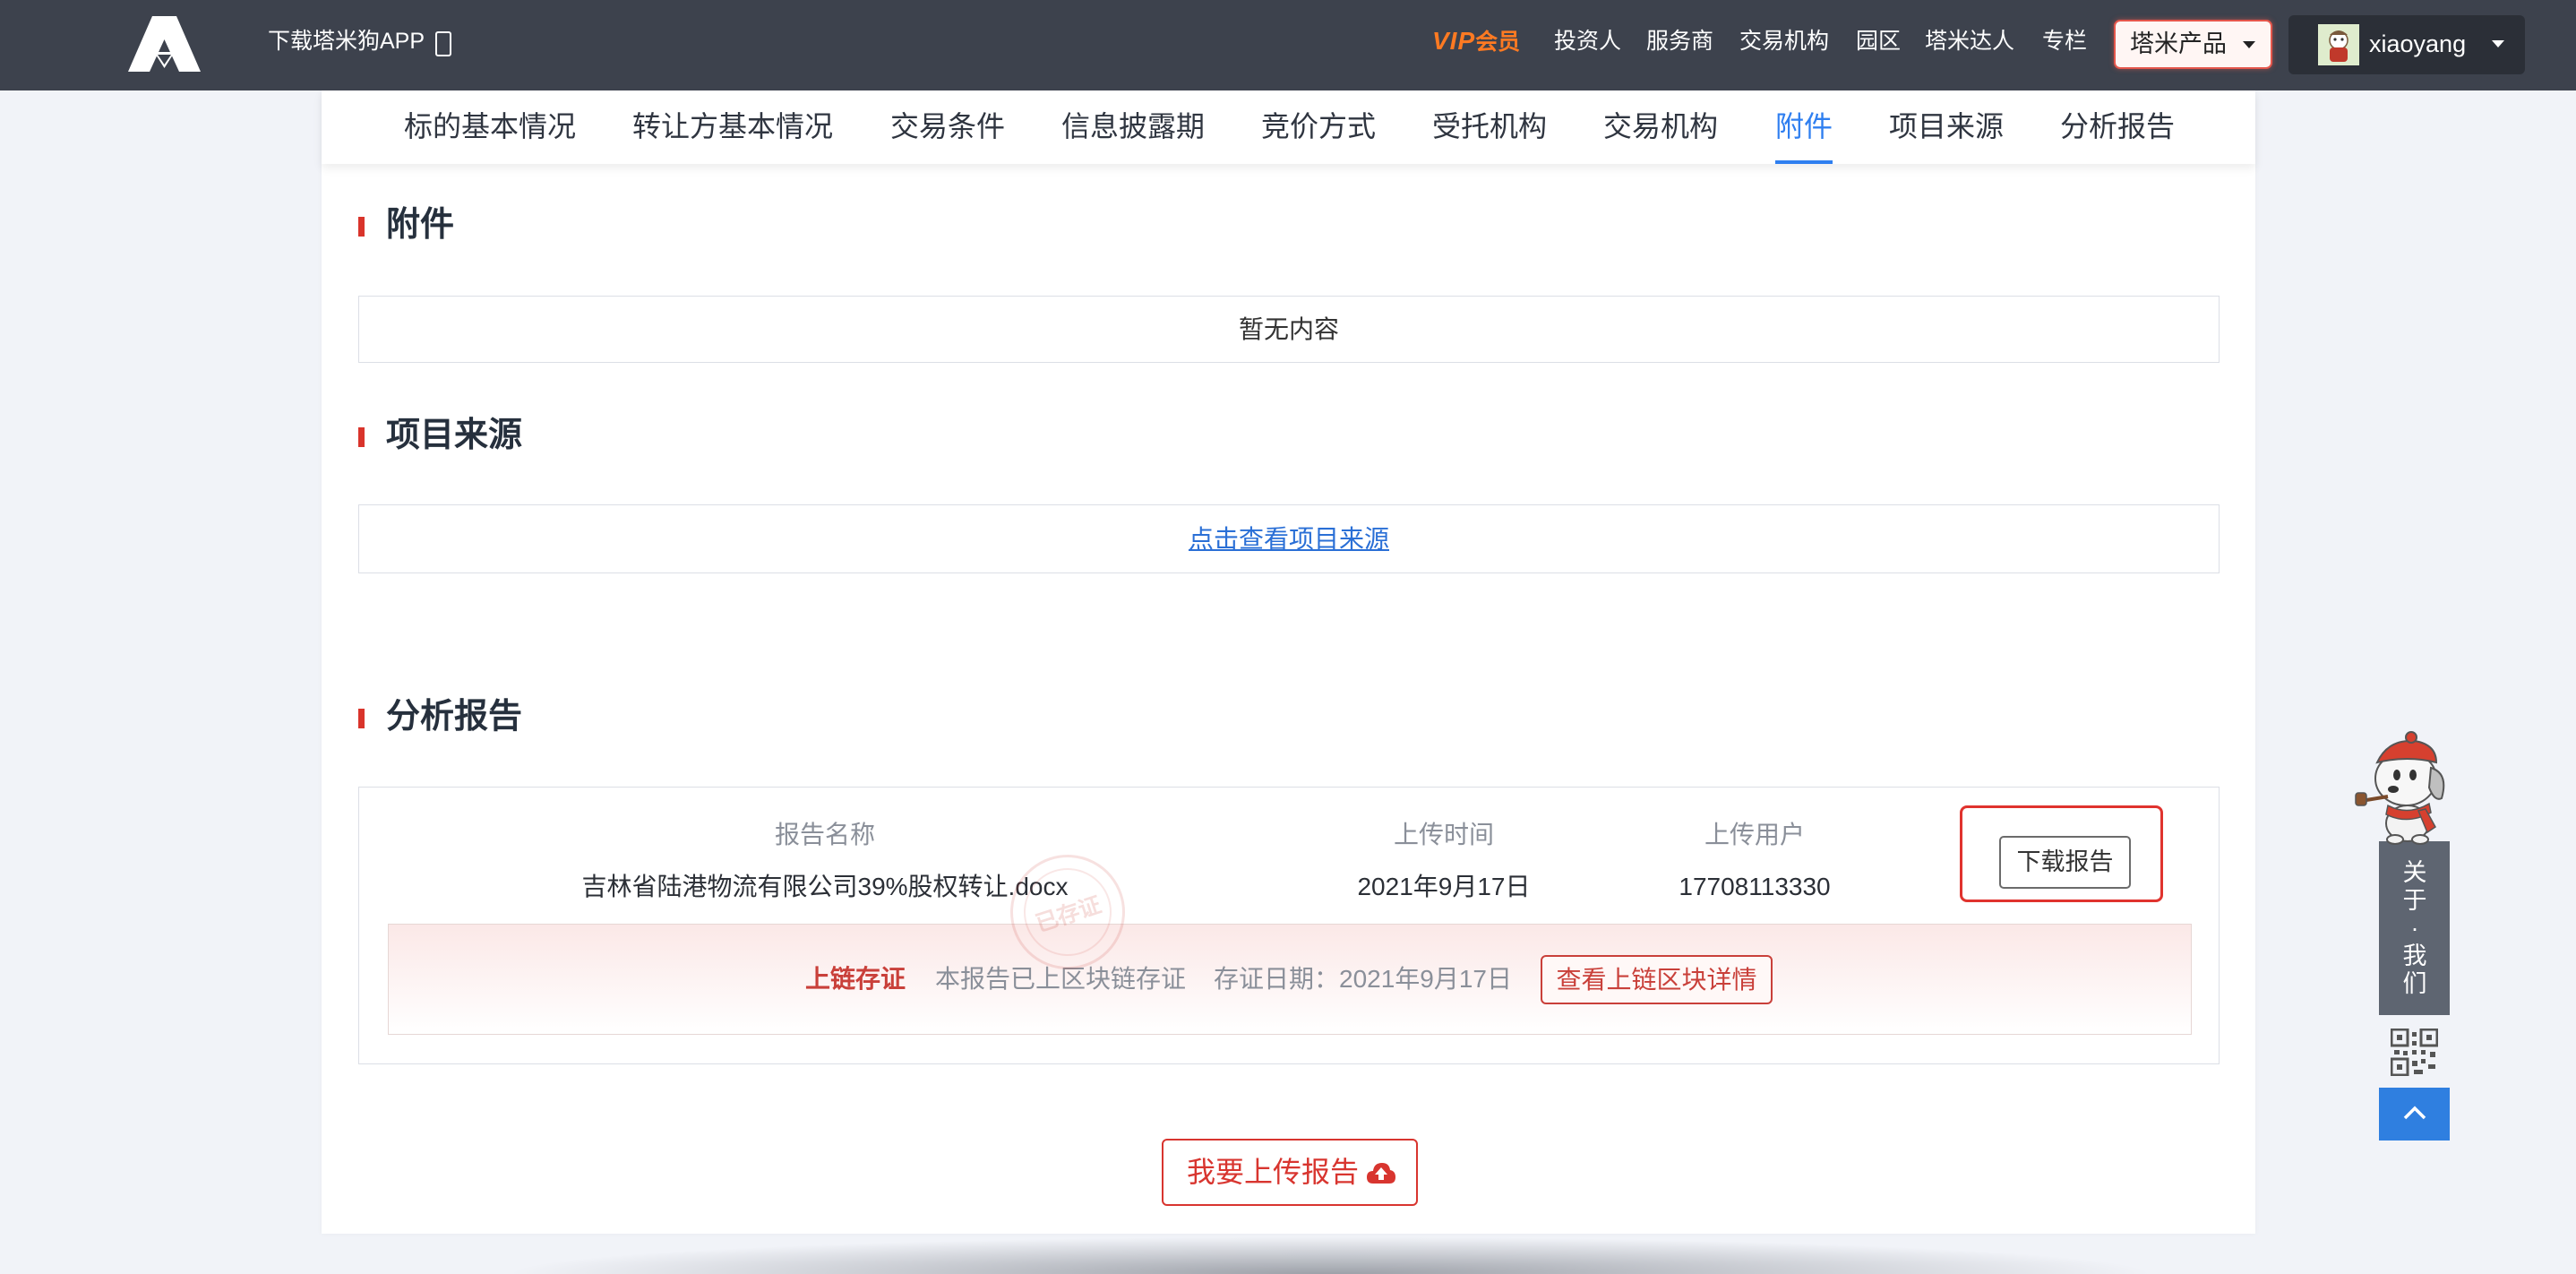 The height and width of the screenshot is (1274, 2576). What do you see at coordinates (490, 126) in the screenshot?
I see `tab-subject-basics: 标的基本情况` at bounding box center [490, 126].